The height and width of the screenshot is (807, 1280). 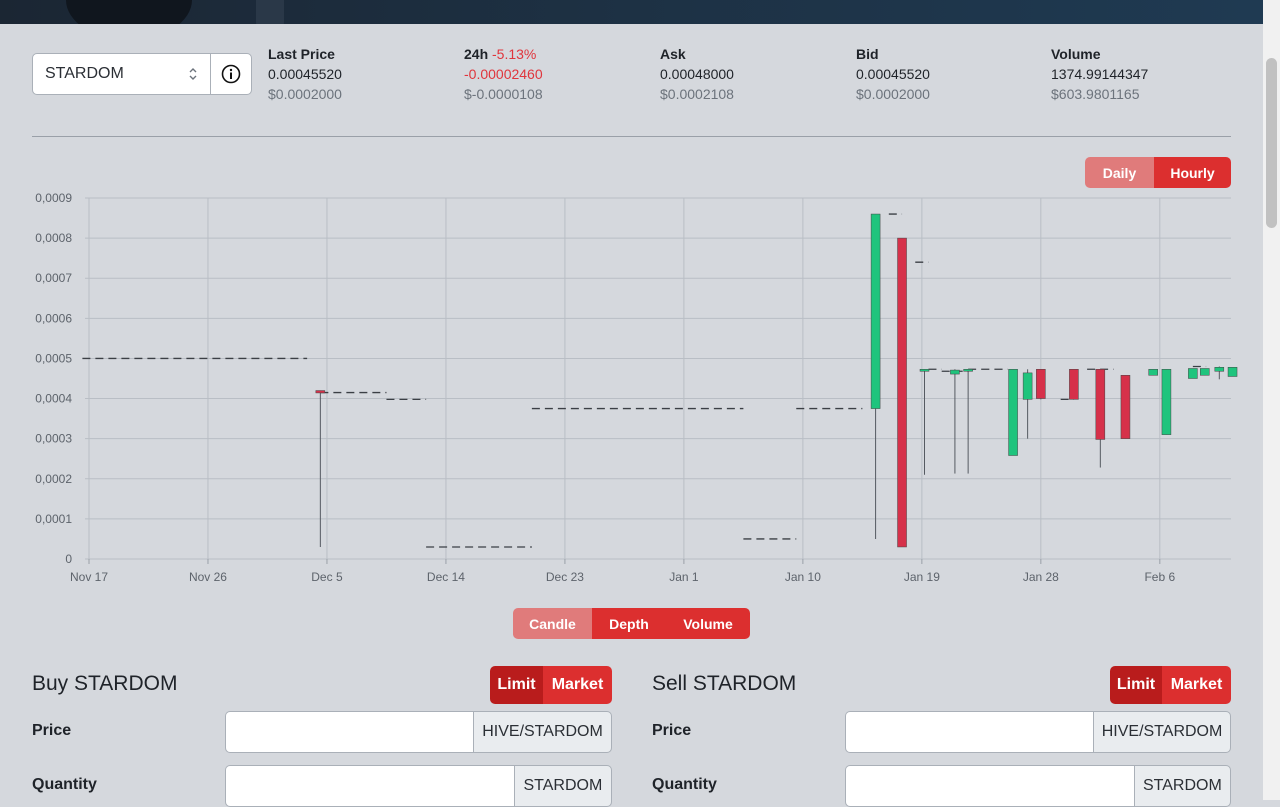 What do you see at coordinates (53, 238) in the screenshot?
I see `y-tick-label: 0,0008` at bounding box center [53, 238].